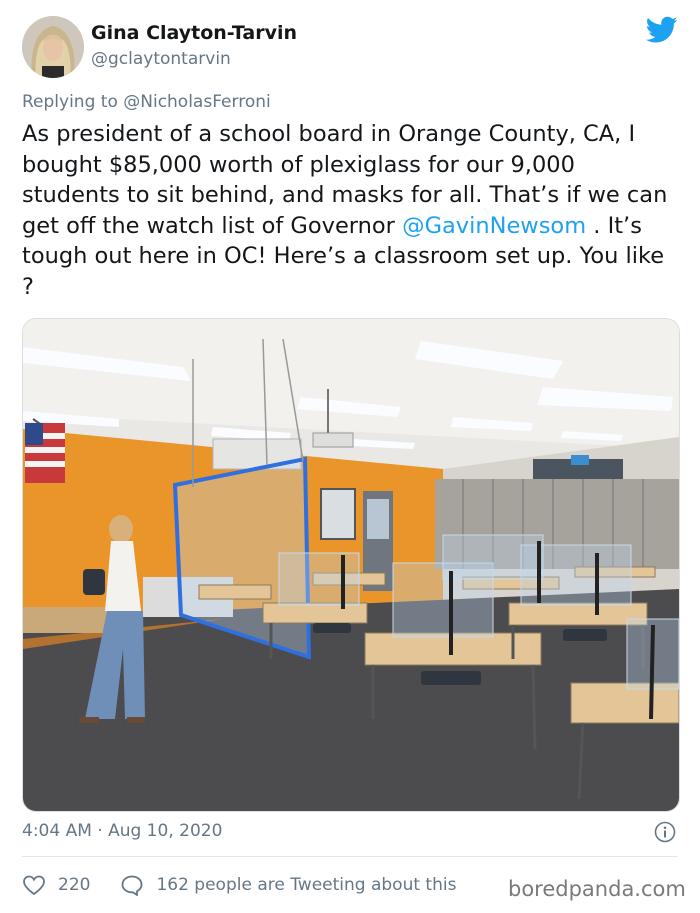 This screenshot has width=700, height=913. Describe the element at coordinates (196, 102) in the screenshot. I see `reply-mention: @NicholasFerroni` at that location.